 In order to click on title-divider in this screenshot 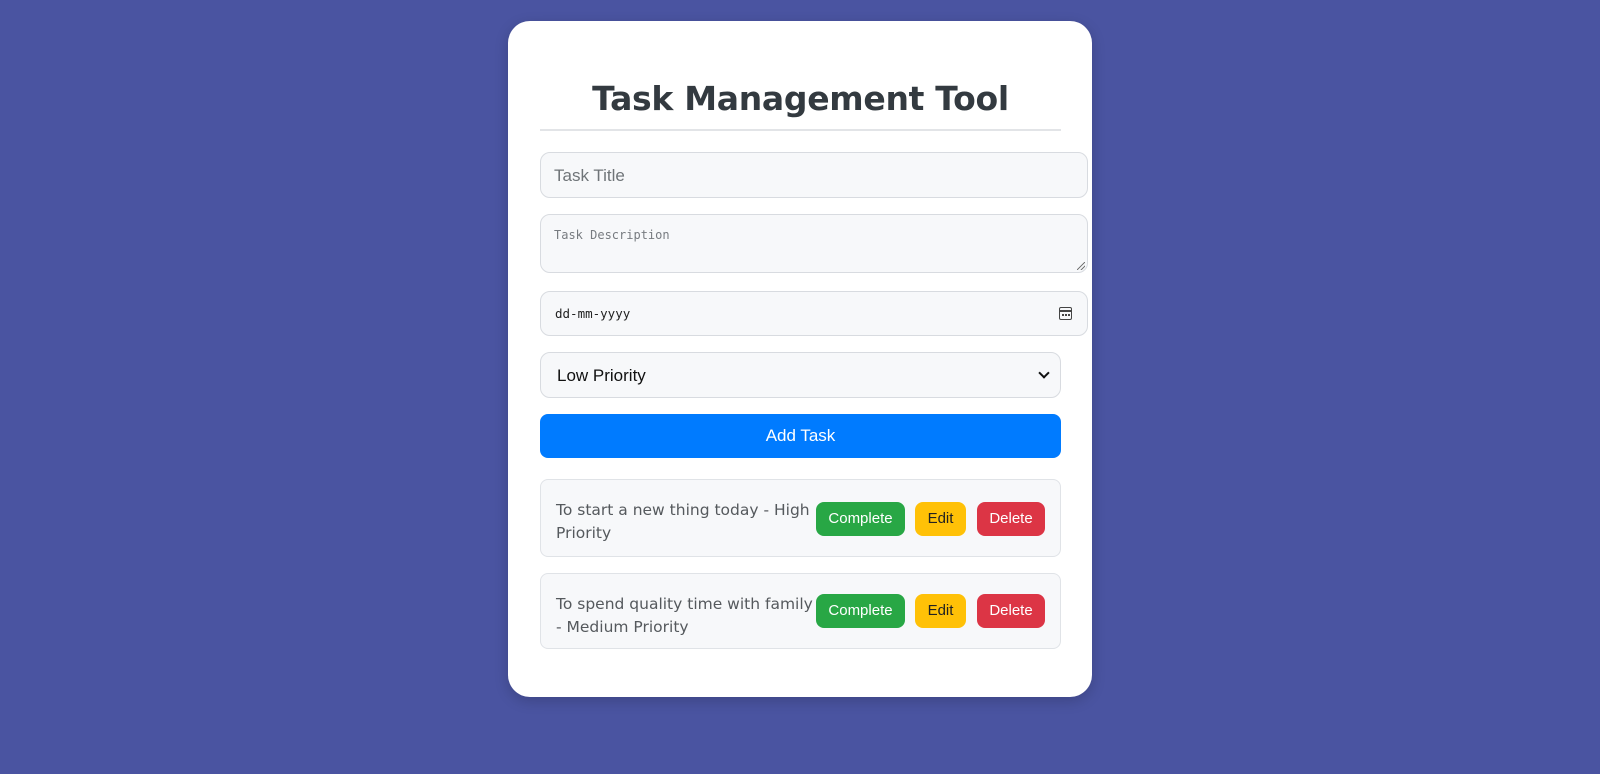, I will do `click(800, 130)`.